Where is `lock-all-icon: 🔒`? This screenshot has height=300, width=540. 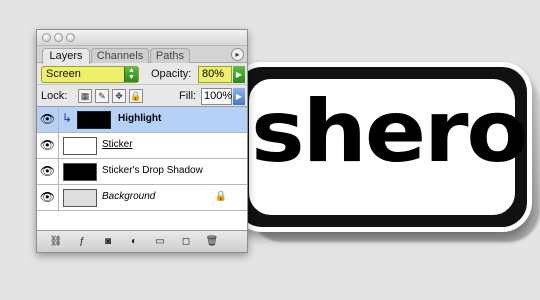 lock-all-icon: 🔒 is located at coordinates (136, 96).